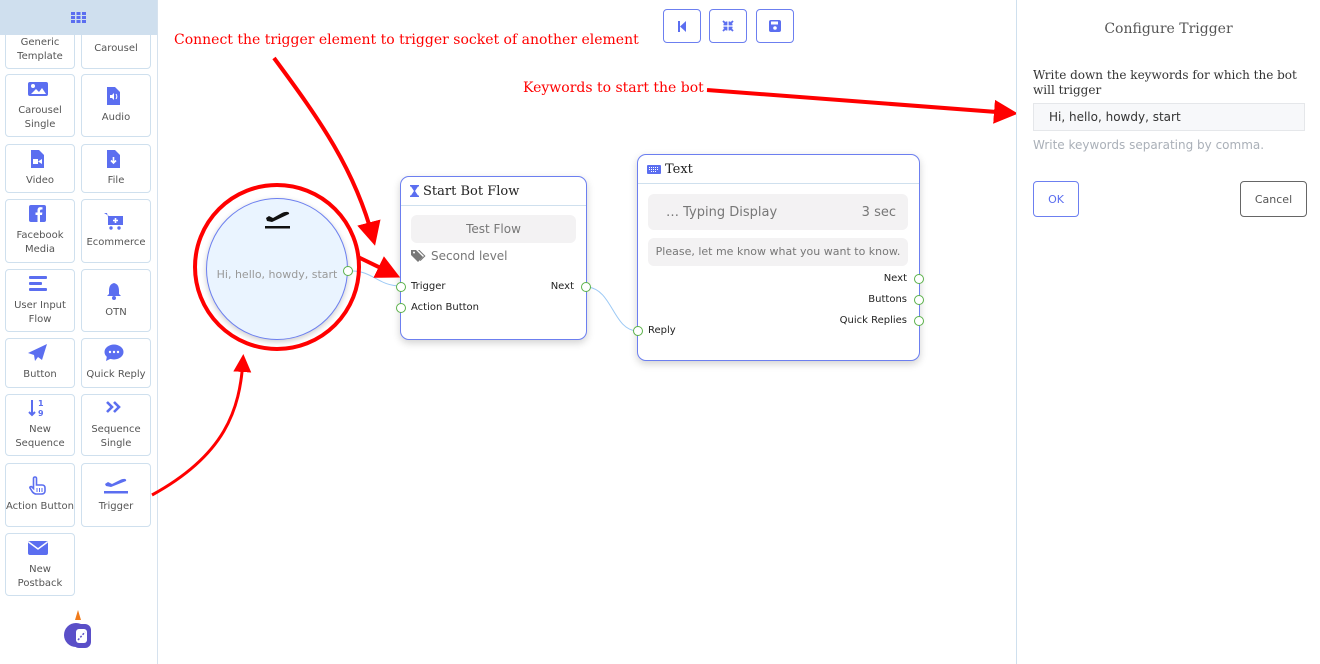 The height and width of the screenshot is (664, 1320). I want to click on sidebar-item-label: Carousel, so click(116, 48).